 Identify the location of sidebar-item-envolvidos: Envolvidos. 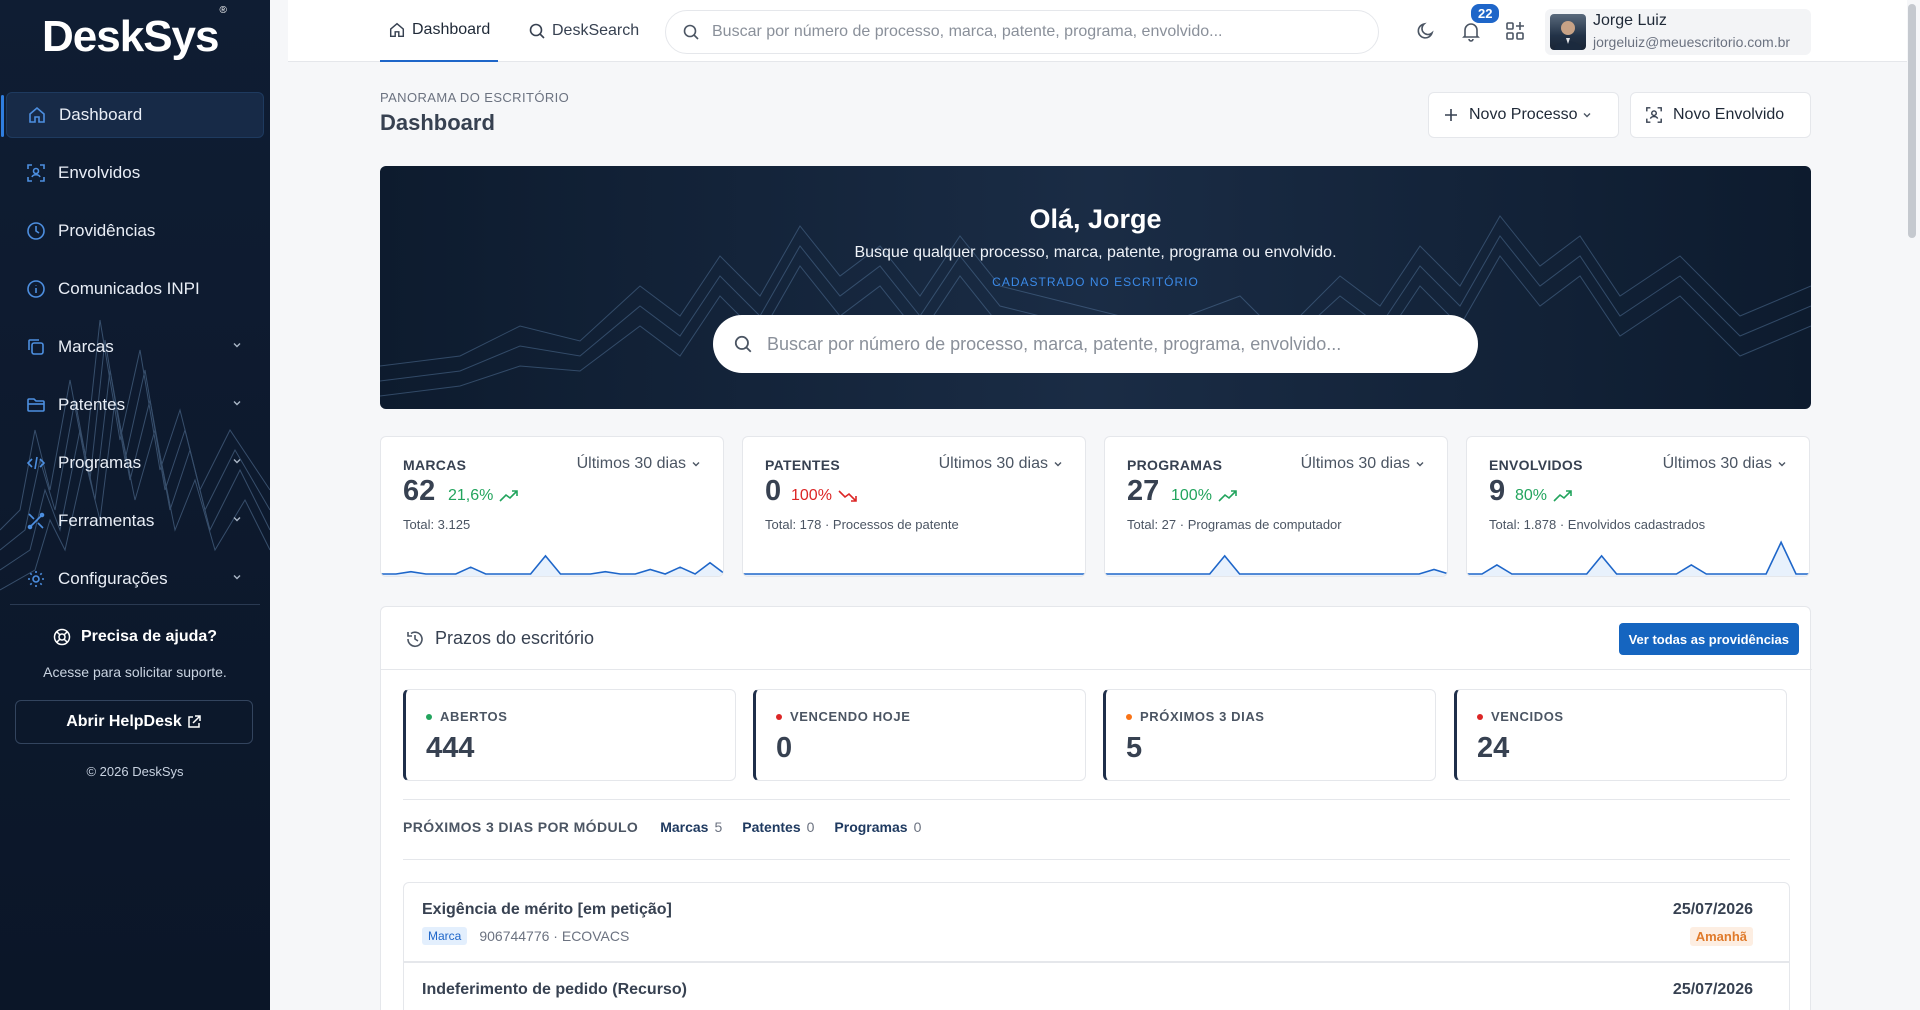
(135, 173).